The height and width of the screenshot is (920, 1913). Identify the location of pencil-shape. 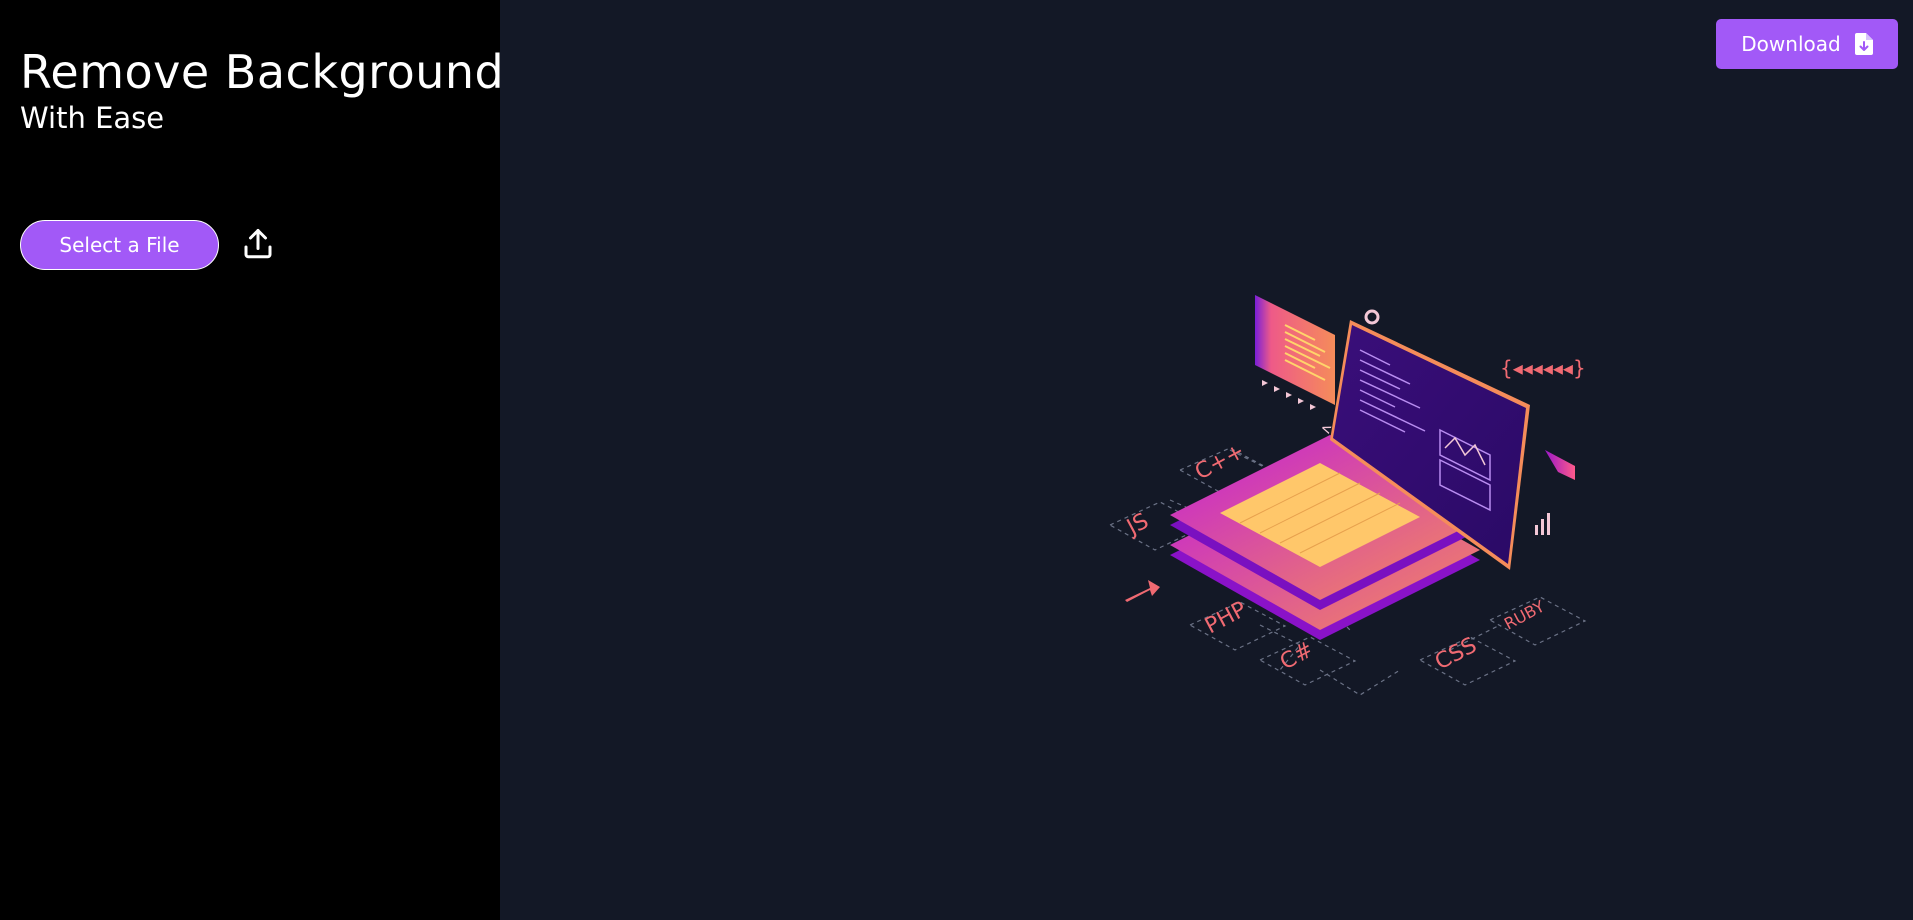
(1560, 465).